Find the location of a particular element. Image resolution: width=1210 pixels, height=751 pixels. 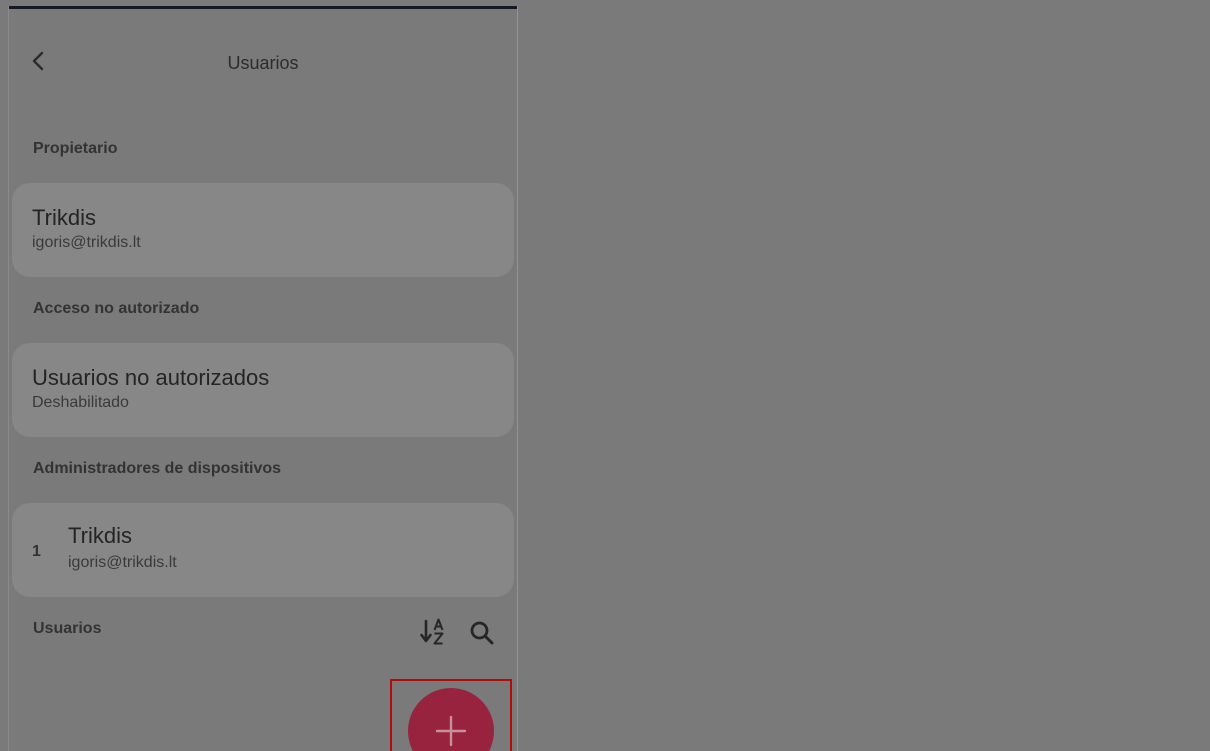

section-label-unauthorized: Acceso no autorizado is located at coordinates (116, 308).